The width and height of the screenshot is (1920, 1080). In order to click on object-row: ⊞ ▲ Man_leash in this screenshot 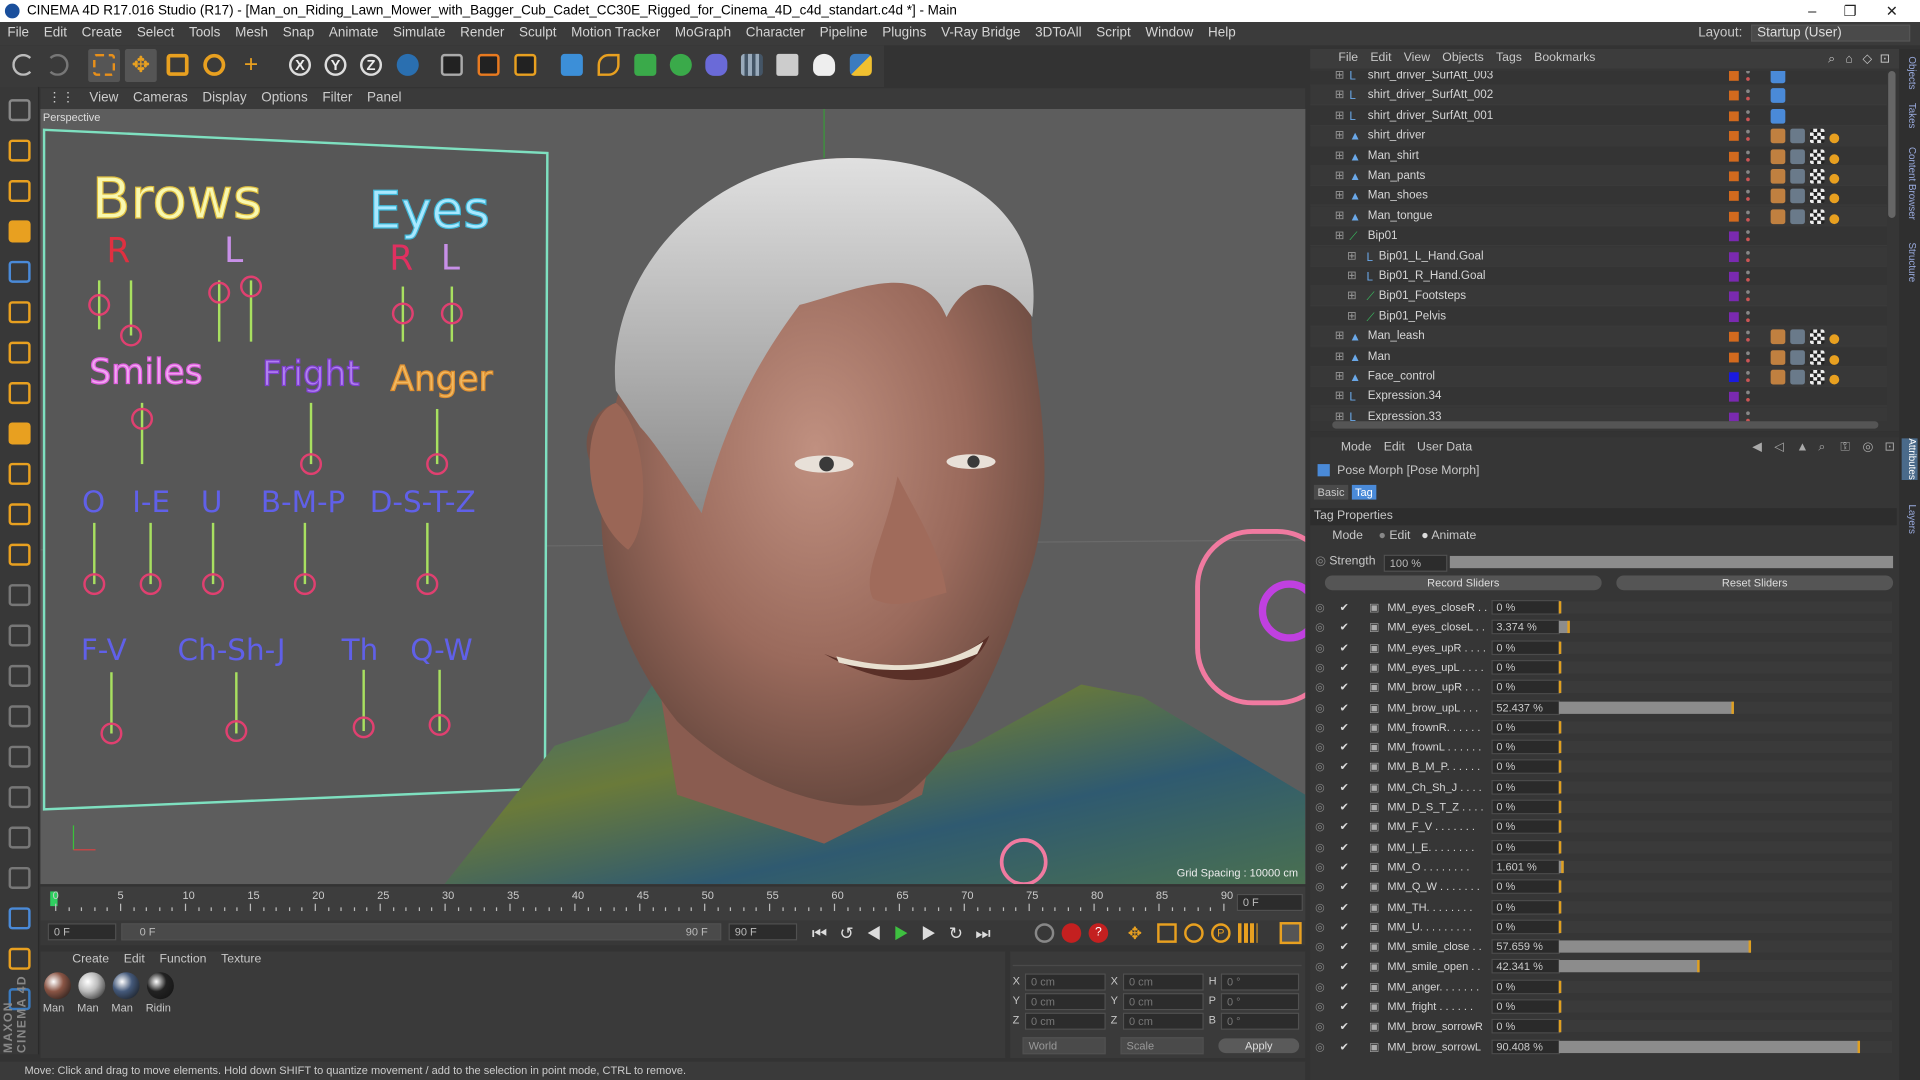, I will do `click(1598, 337)`.